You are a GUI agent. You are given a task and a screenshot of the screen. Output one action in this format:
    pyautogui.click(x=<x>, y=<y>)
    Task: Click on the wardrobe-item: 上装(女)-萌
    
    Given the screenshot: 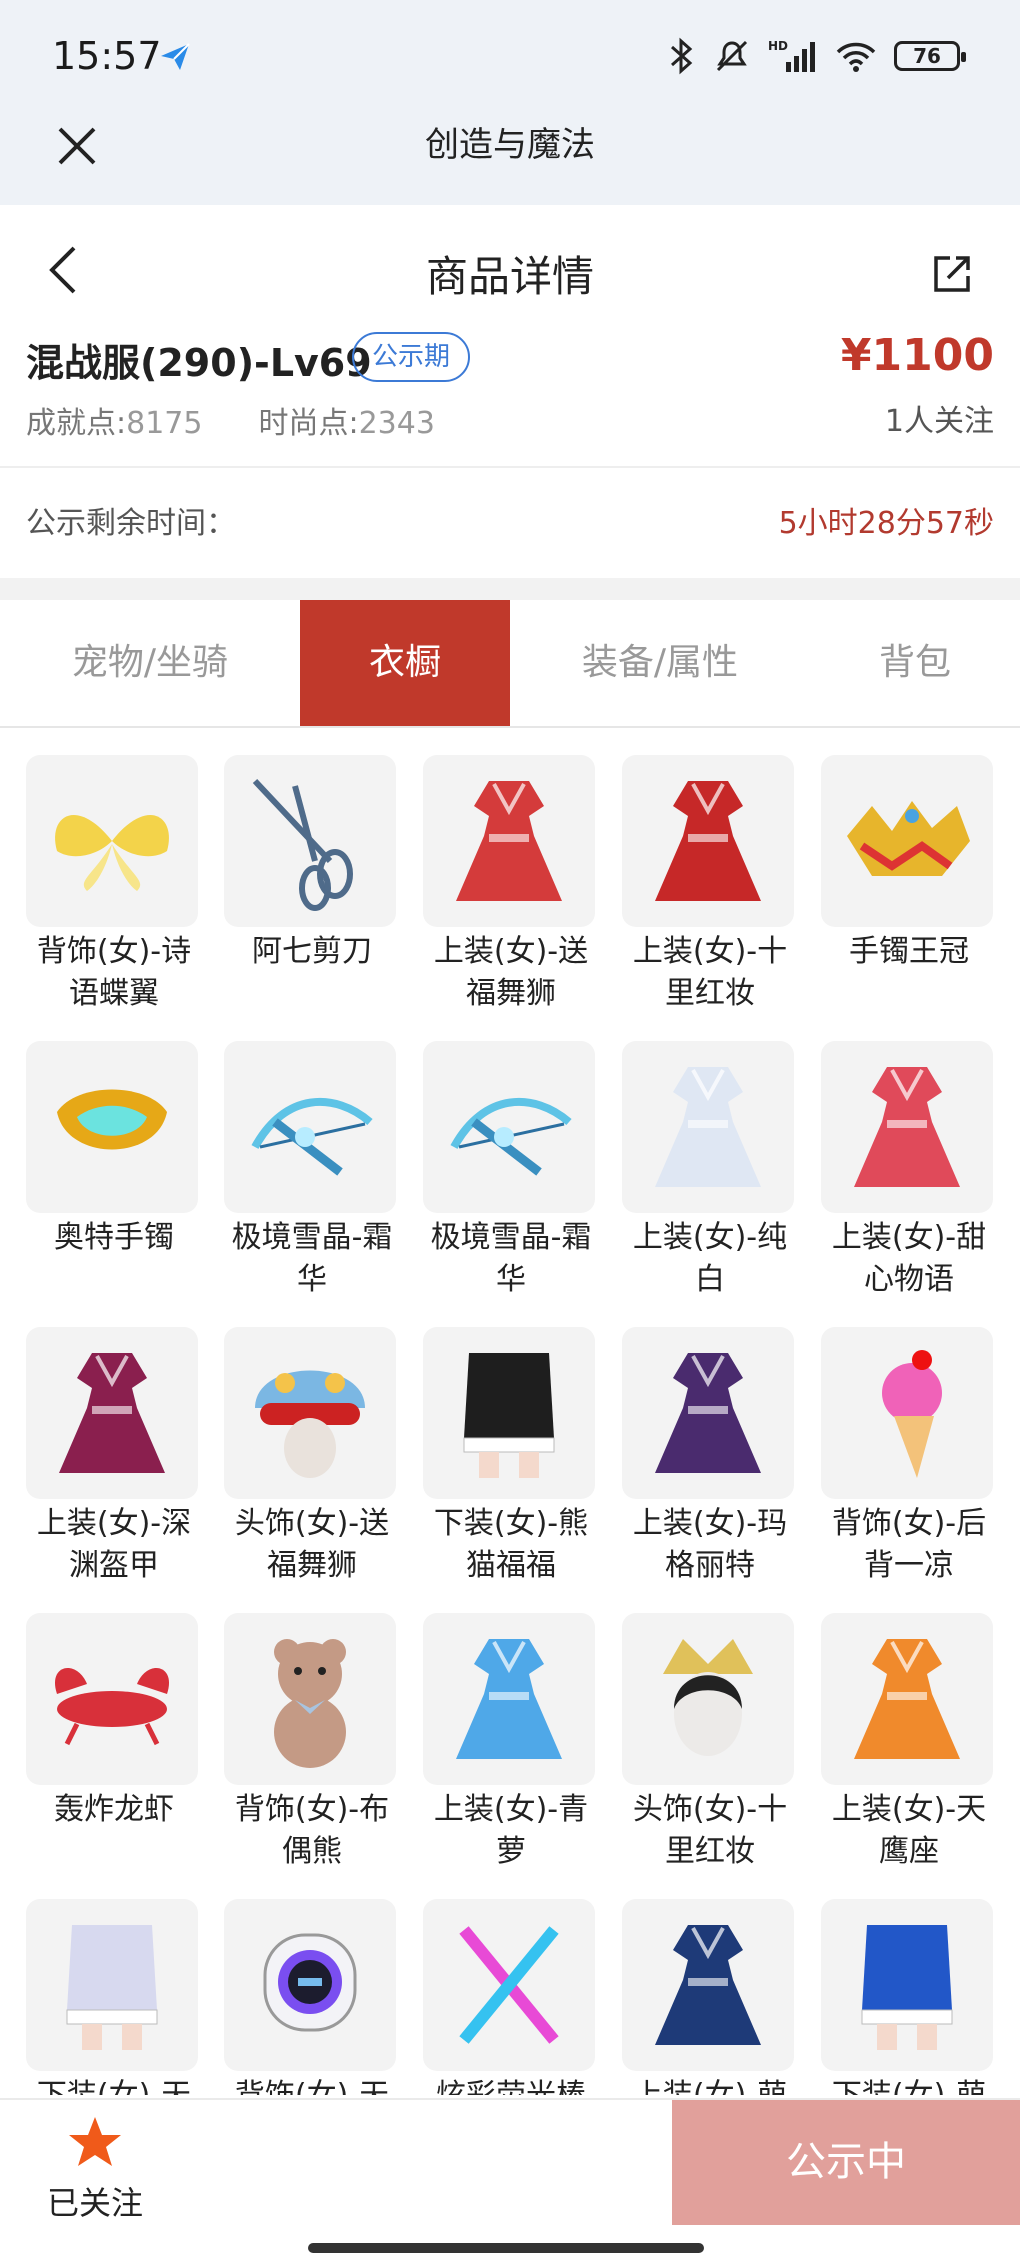 What is the action you would take?
    pyautogui.click(x=710, y=1997)
    